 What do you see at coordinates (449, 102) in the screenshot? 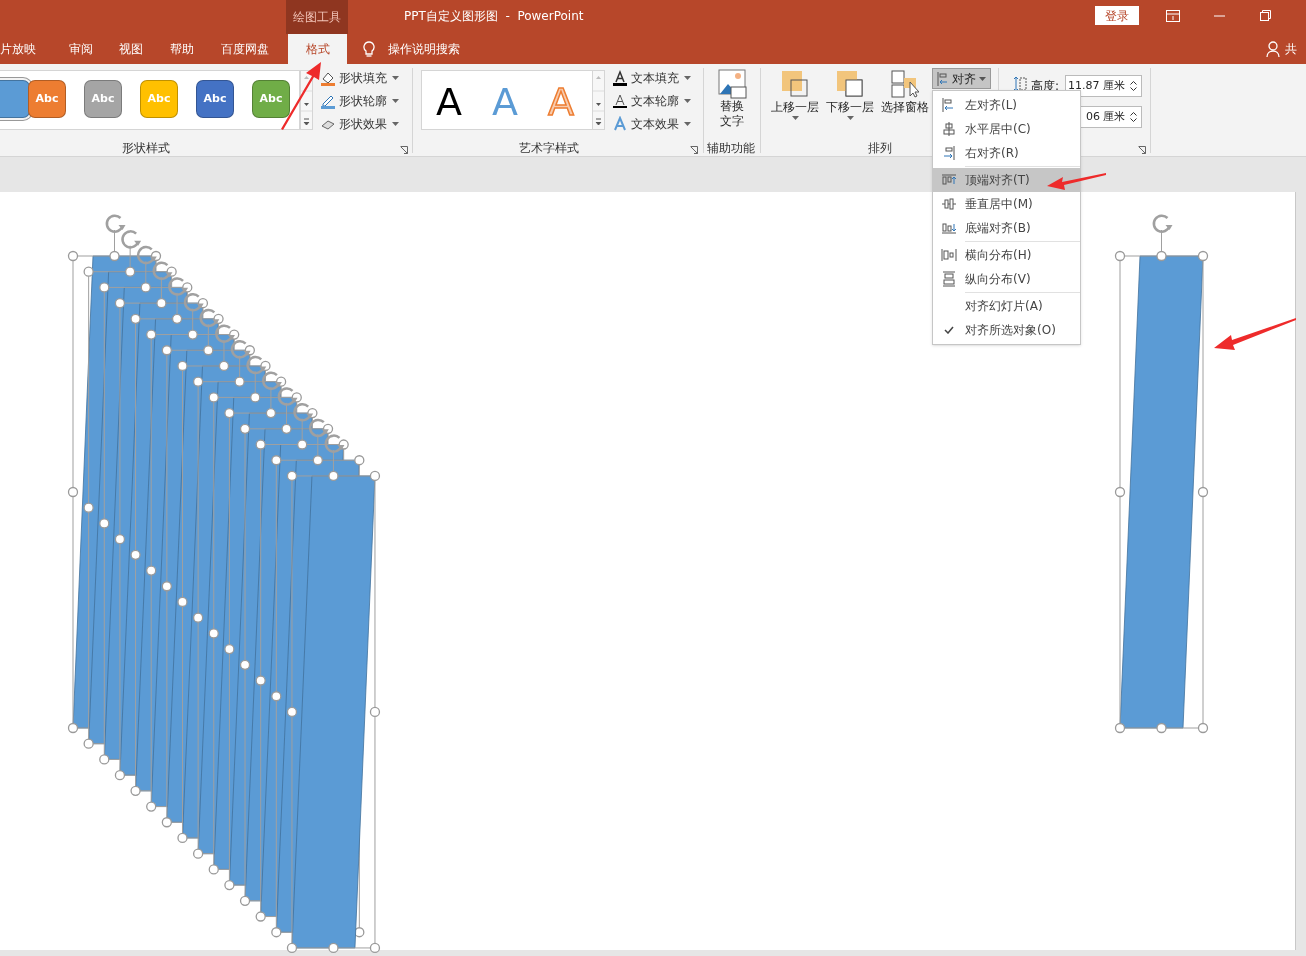
I see `wordart-sample: A` at bounding box center [449, 102].